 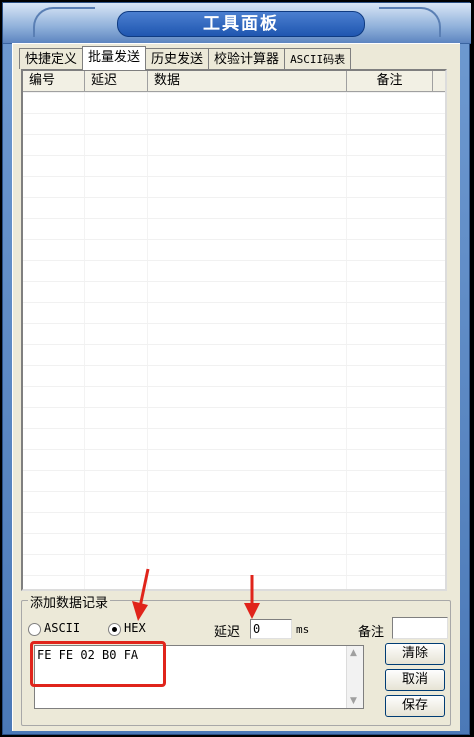 What do you see at coordinates (247, 81) in the screenshot?
I see `column-header-data: 数据` at bounding box center [247, 81].